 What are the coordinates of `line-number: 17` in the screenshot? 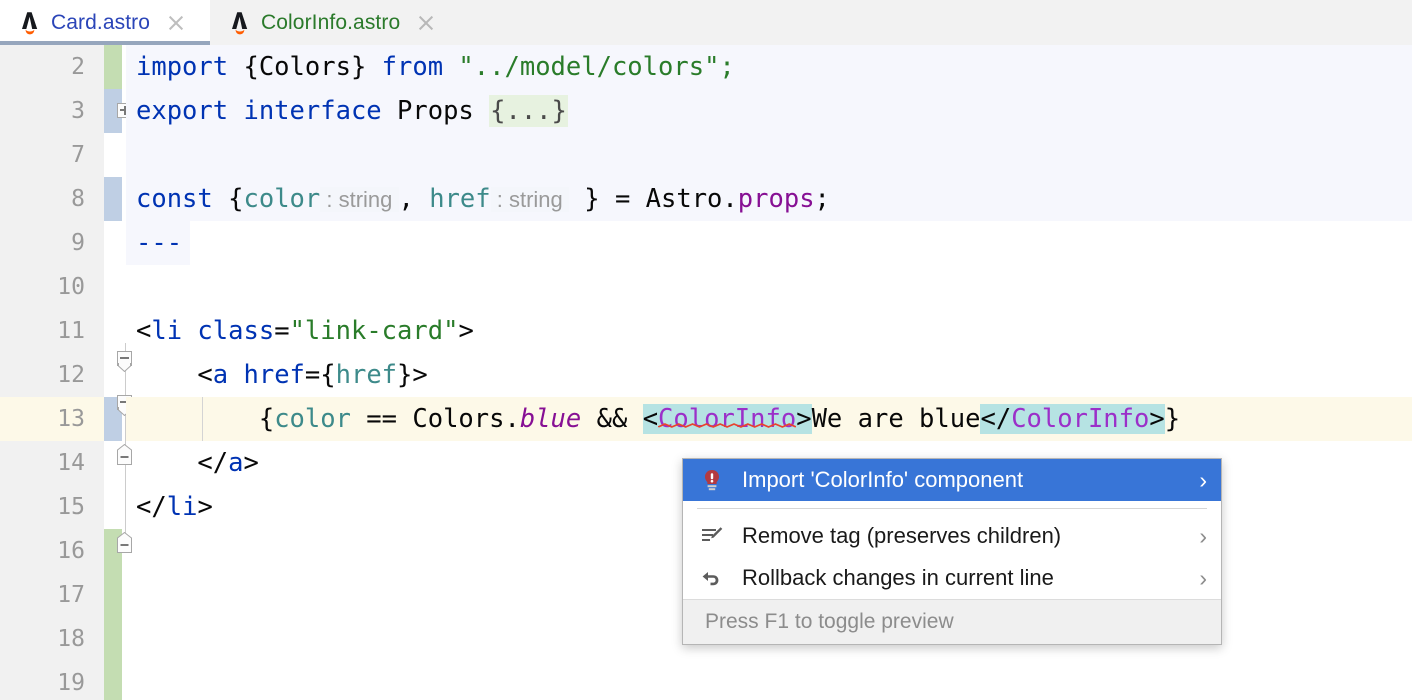 It's located at (71, 595).